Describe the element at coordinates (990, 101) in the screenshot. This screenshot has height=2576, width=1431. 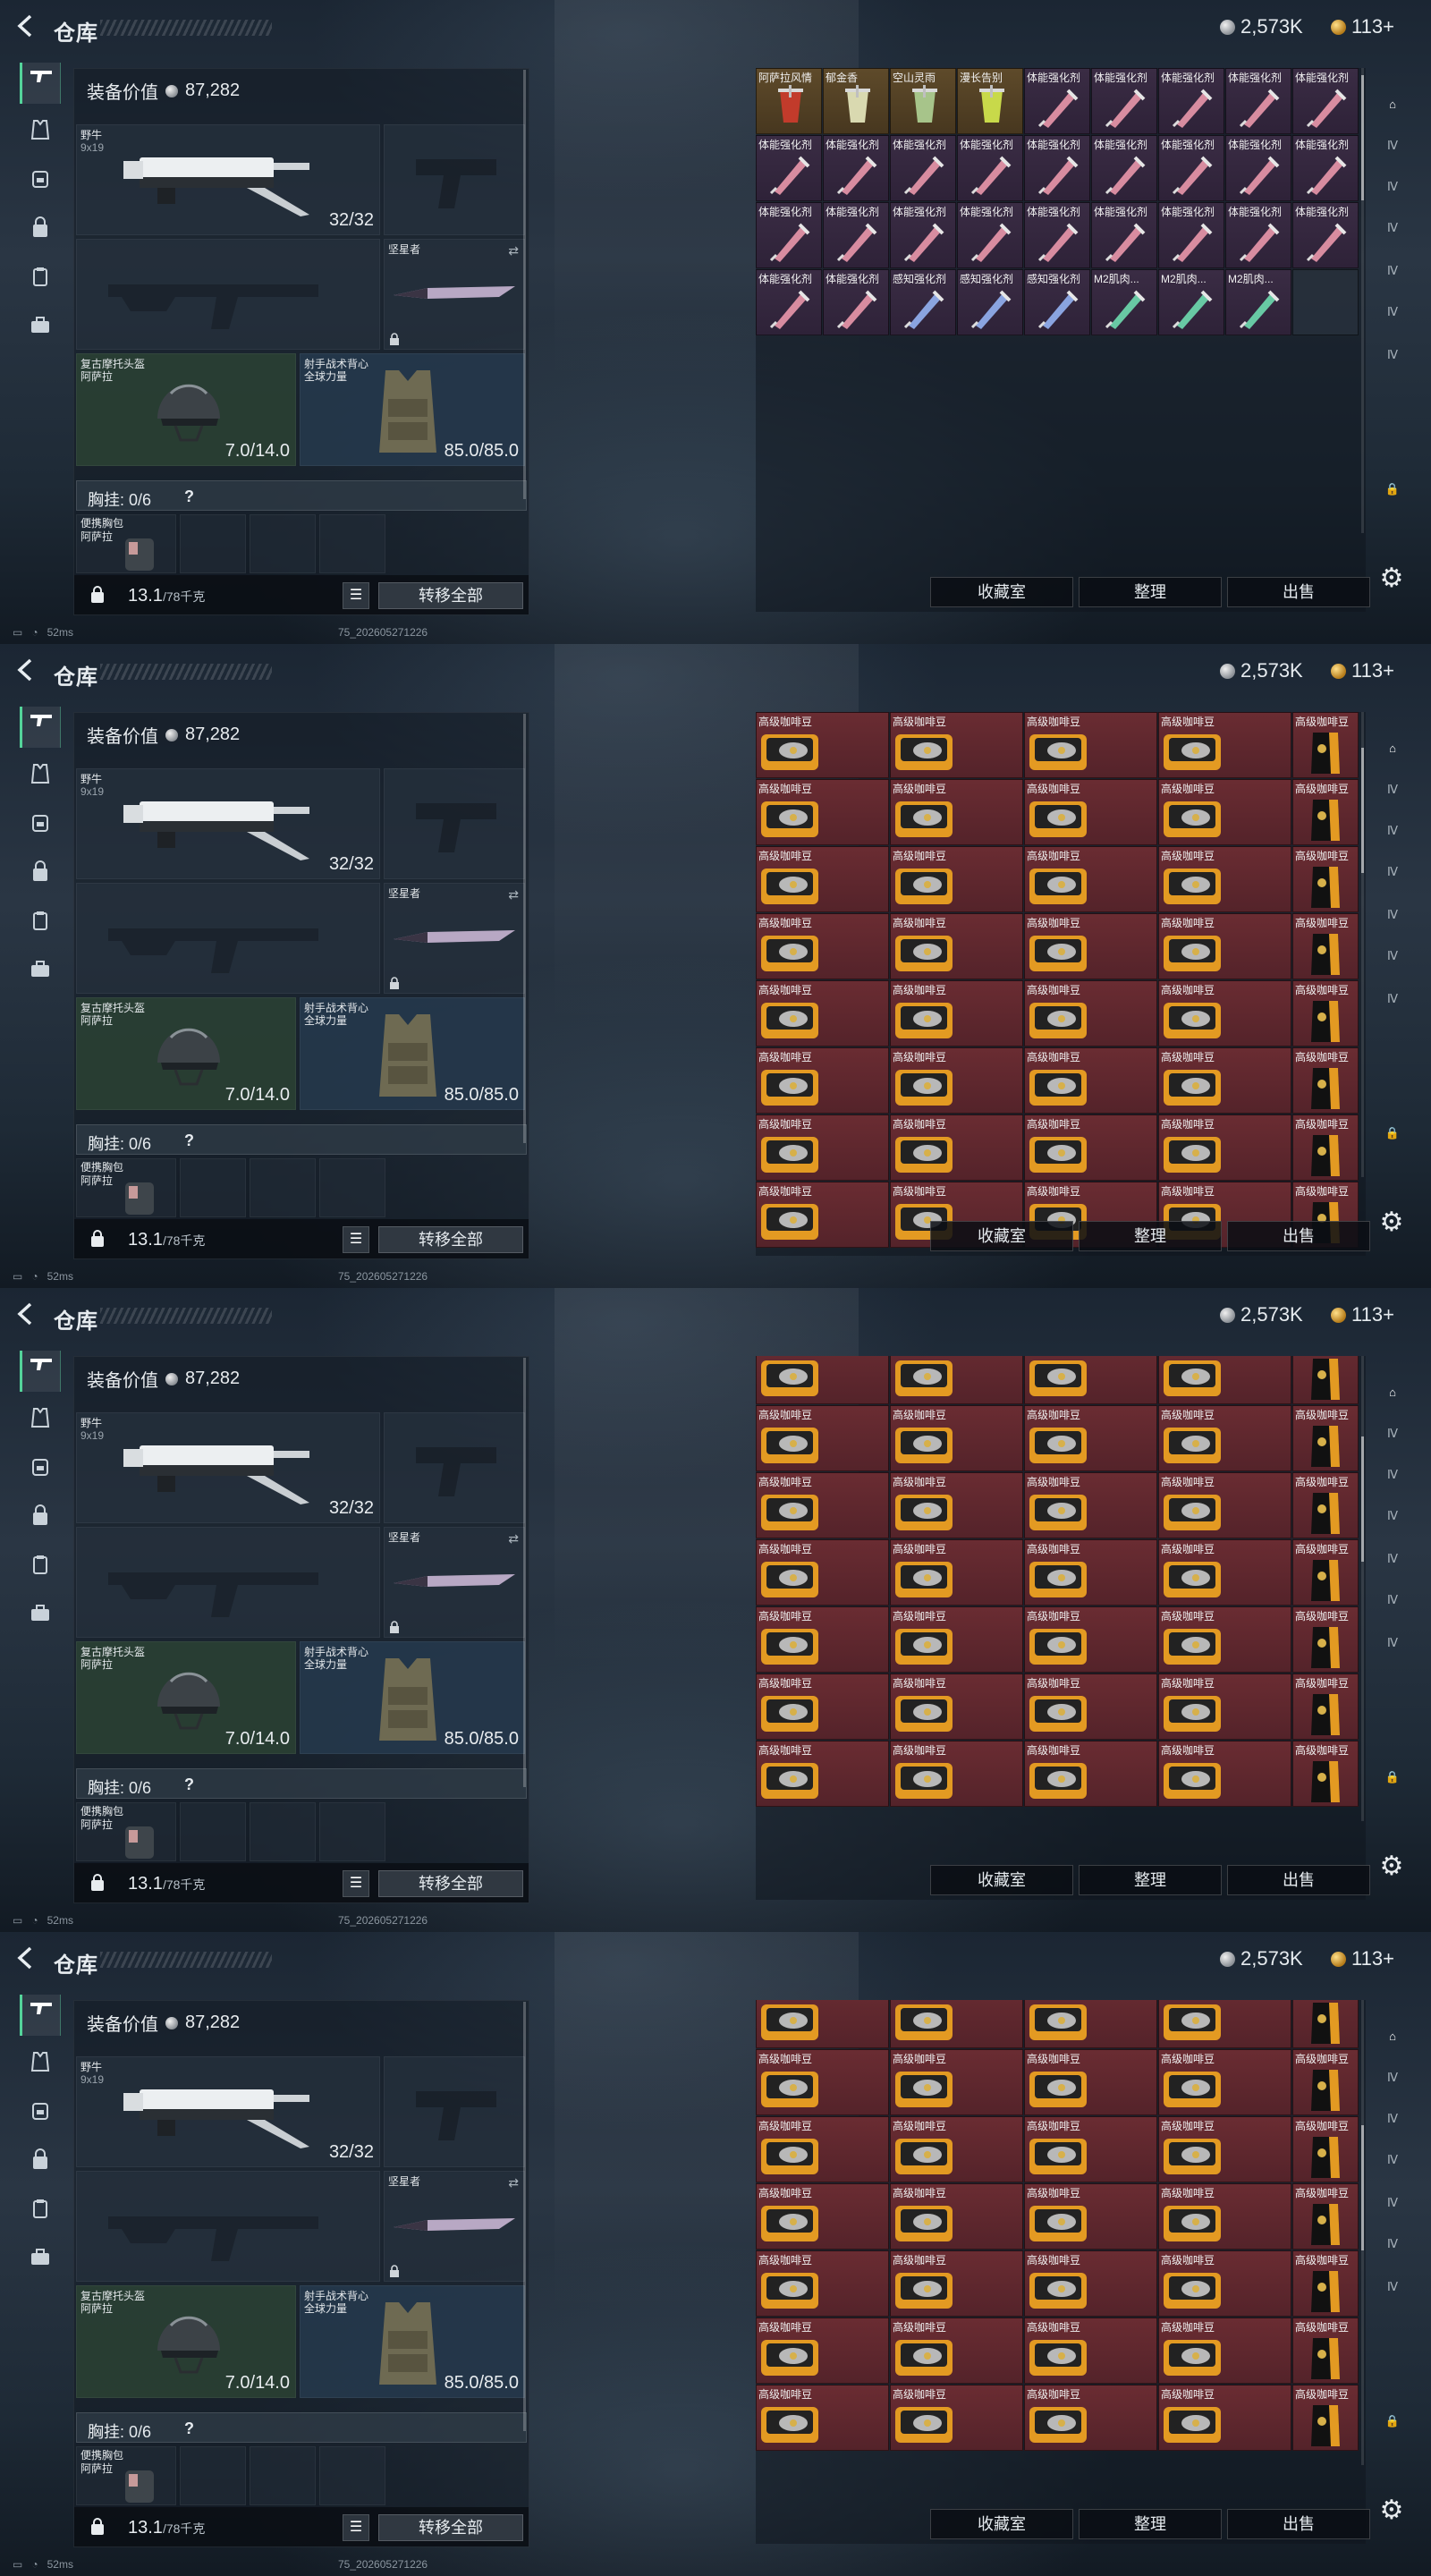
I see `inventory-item: 漫长告别` at that location.